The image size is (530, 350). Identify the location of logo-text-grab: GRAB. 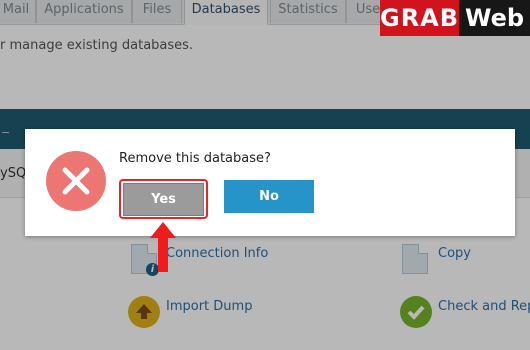
(419, 18).